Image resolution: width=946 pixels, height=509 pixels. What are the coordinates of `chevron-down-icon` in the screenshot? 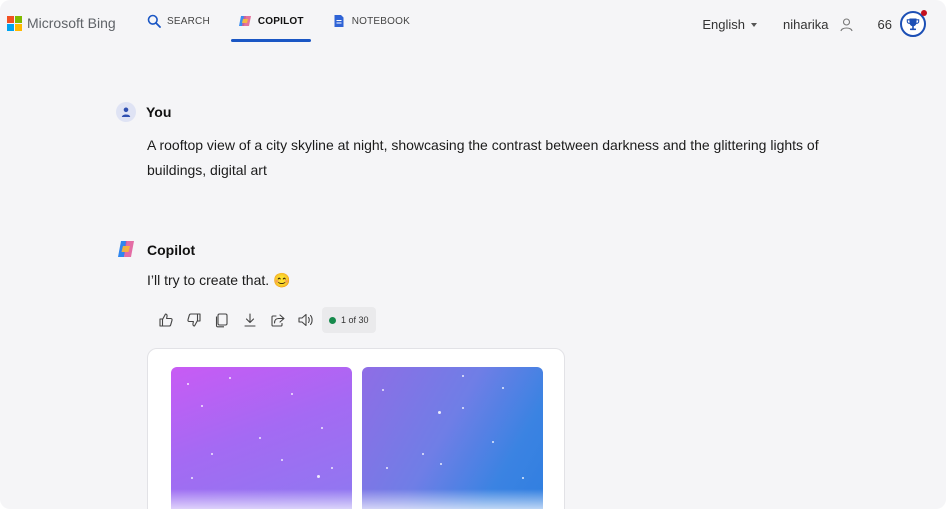 It's located at (754, 25).